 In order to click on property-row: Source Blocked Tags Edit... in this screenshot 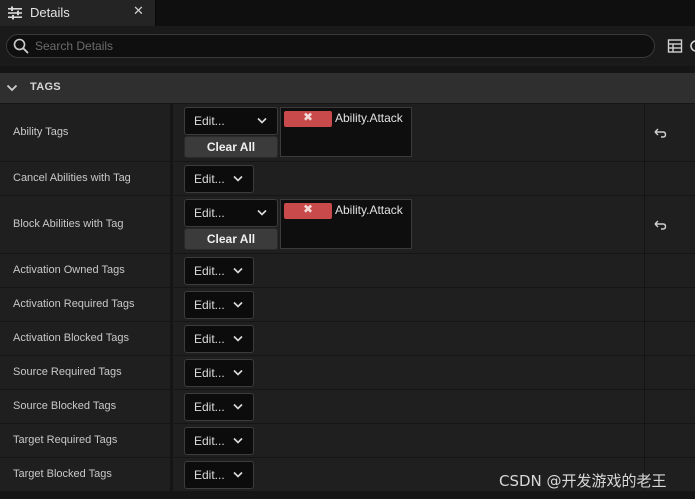, I will do `click(347, 407)`.